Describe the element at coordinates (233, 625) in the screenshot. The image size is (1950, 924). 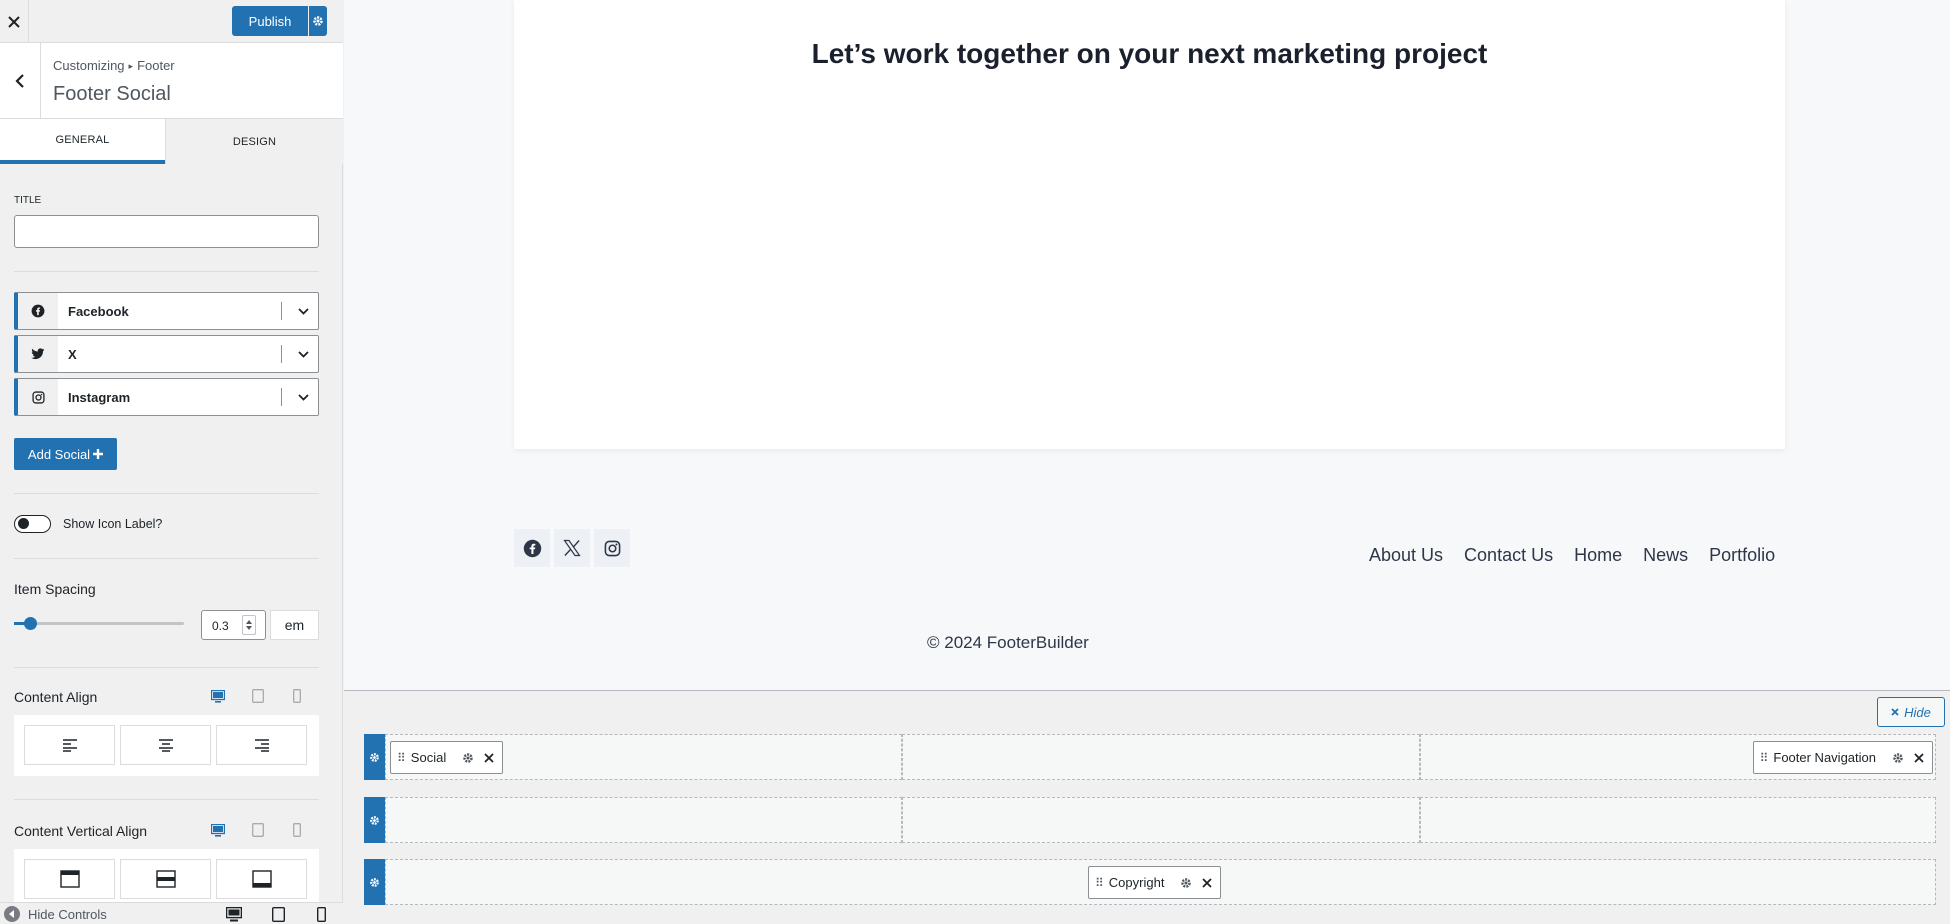
I see `item-spacing-input: 0.3` at that location.